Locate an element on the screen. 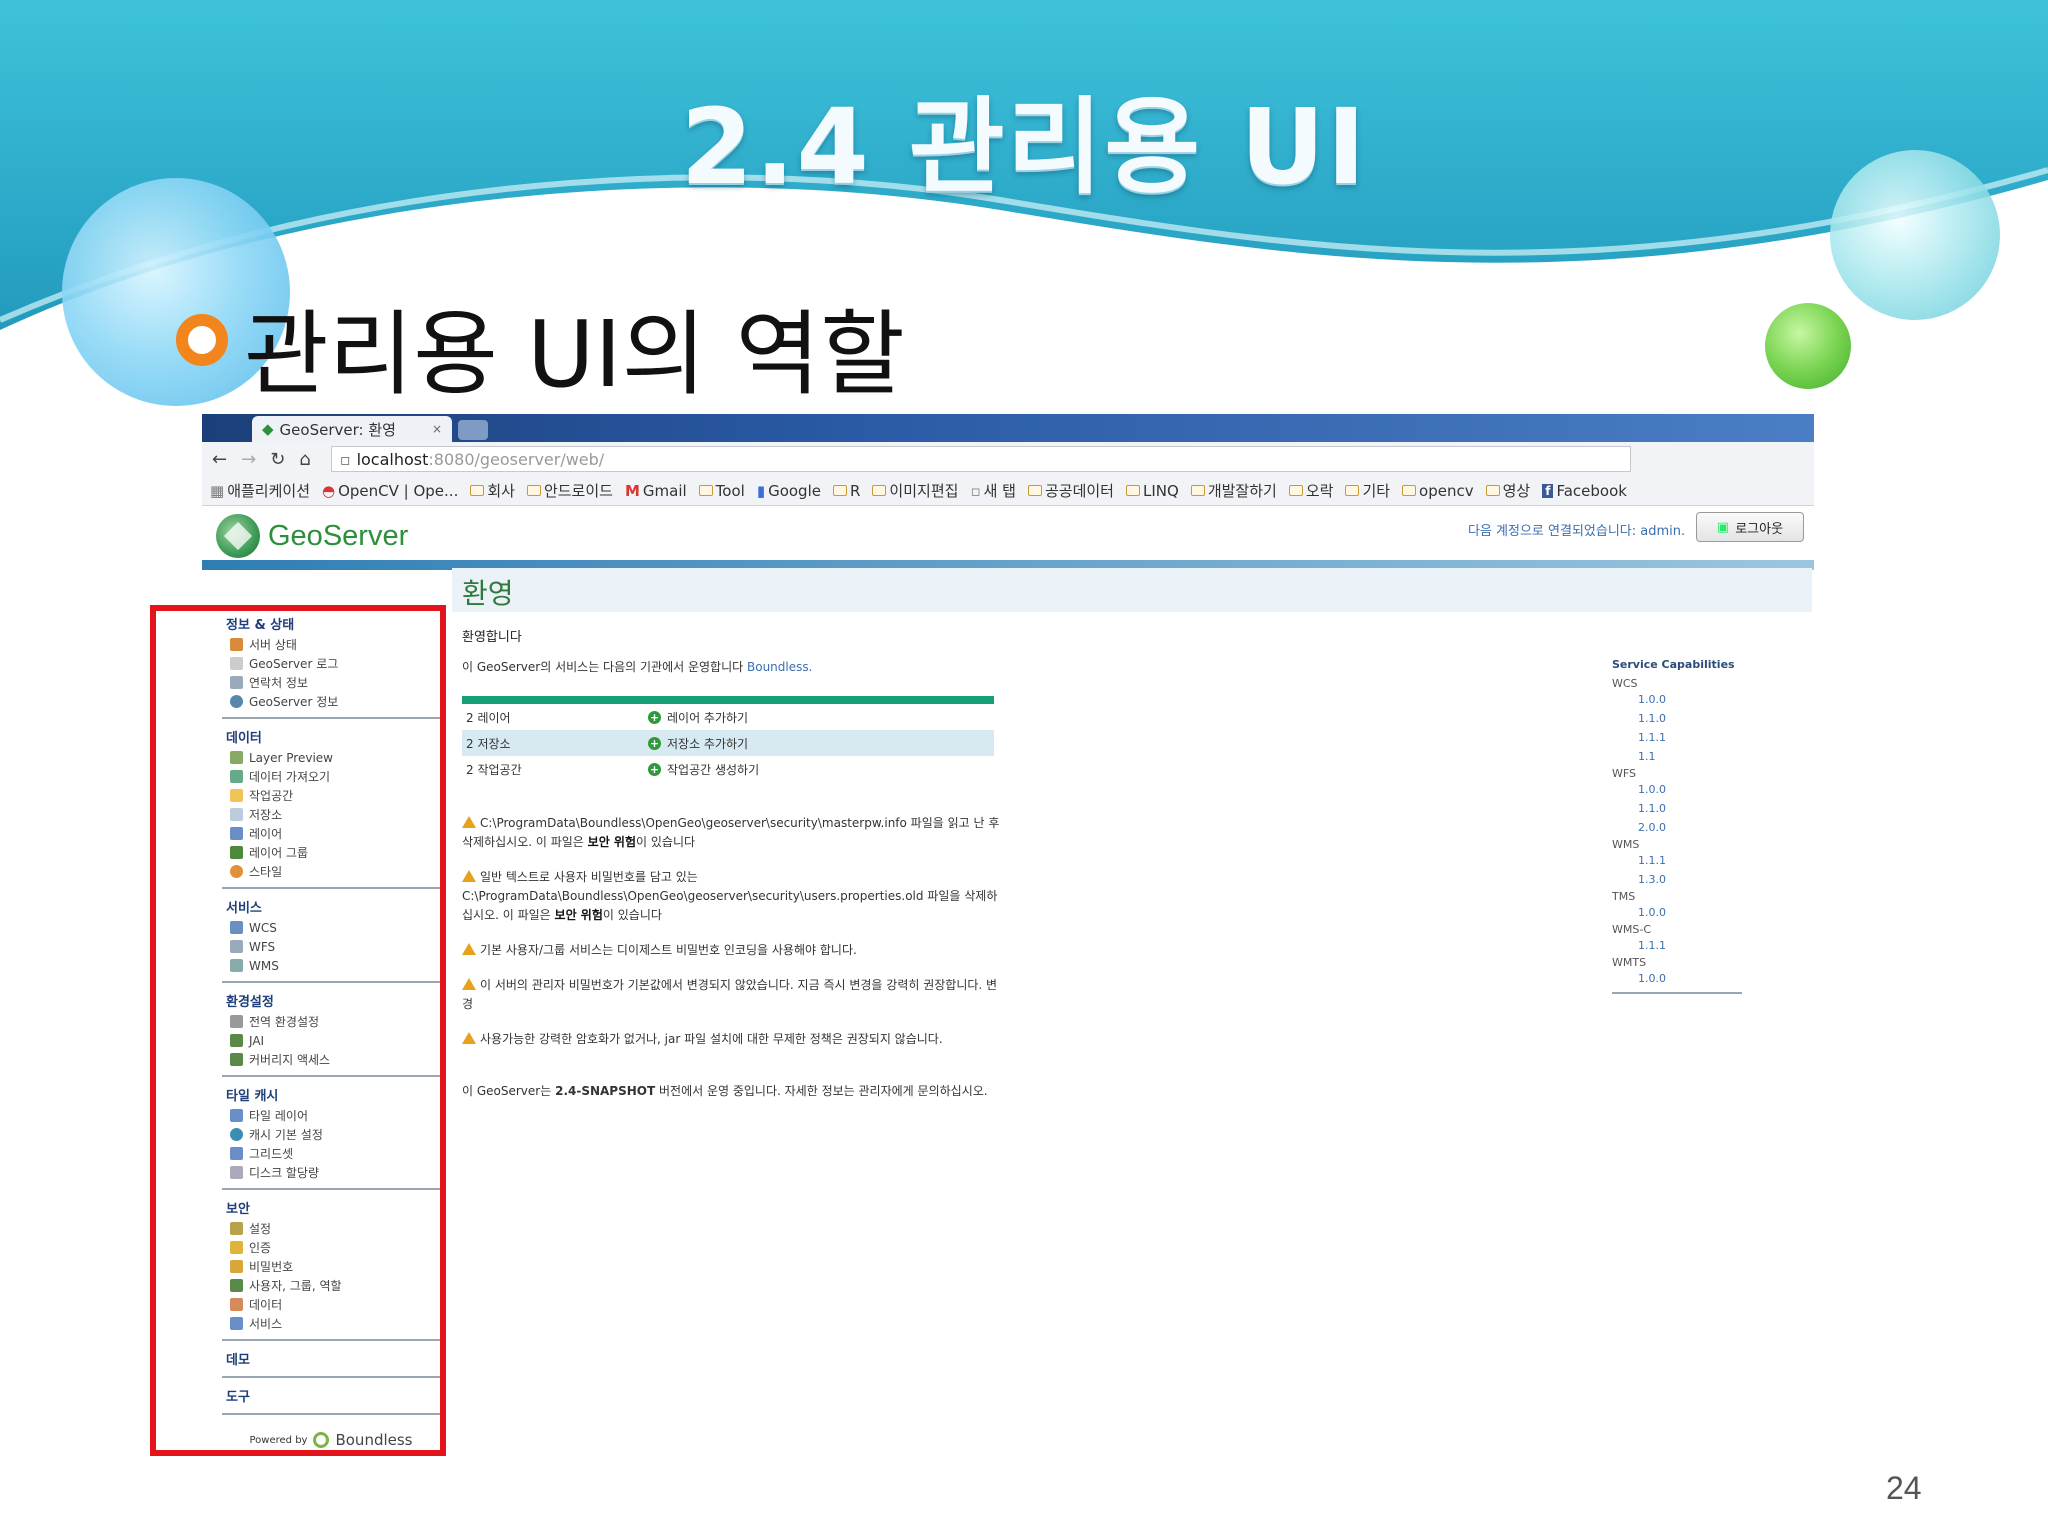 The width and height of the screenshot is (2048, 1536). reload-icon: ↻ is located at coordinates (277, 459).